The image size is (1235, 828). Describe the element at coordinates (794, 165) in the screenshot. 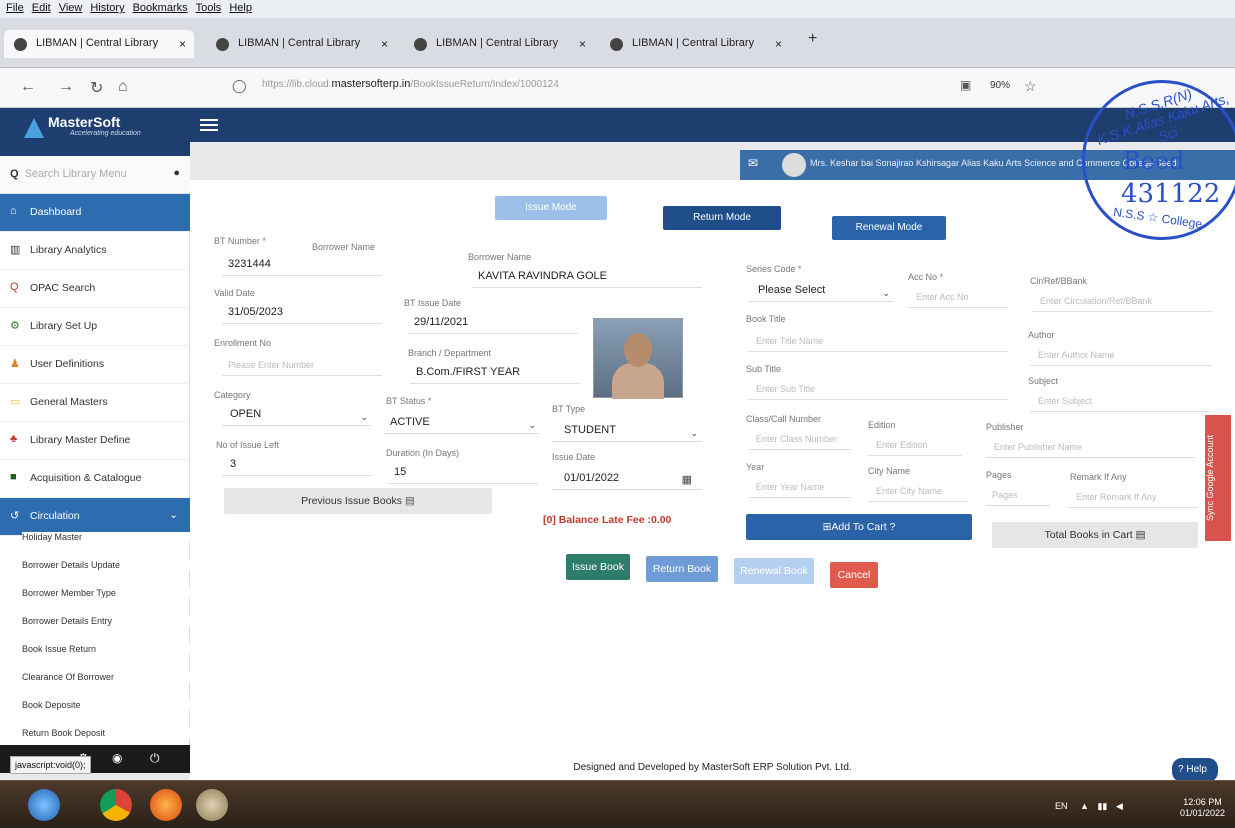

I see `avatar` at that location.